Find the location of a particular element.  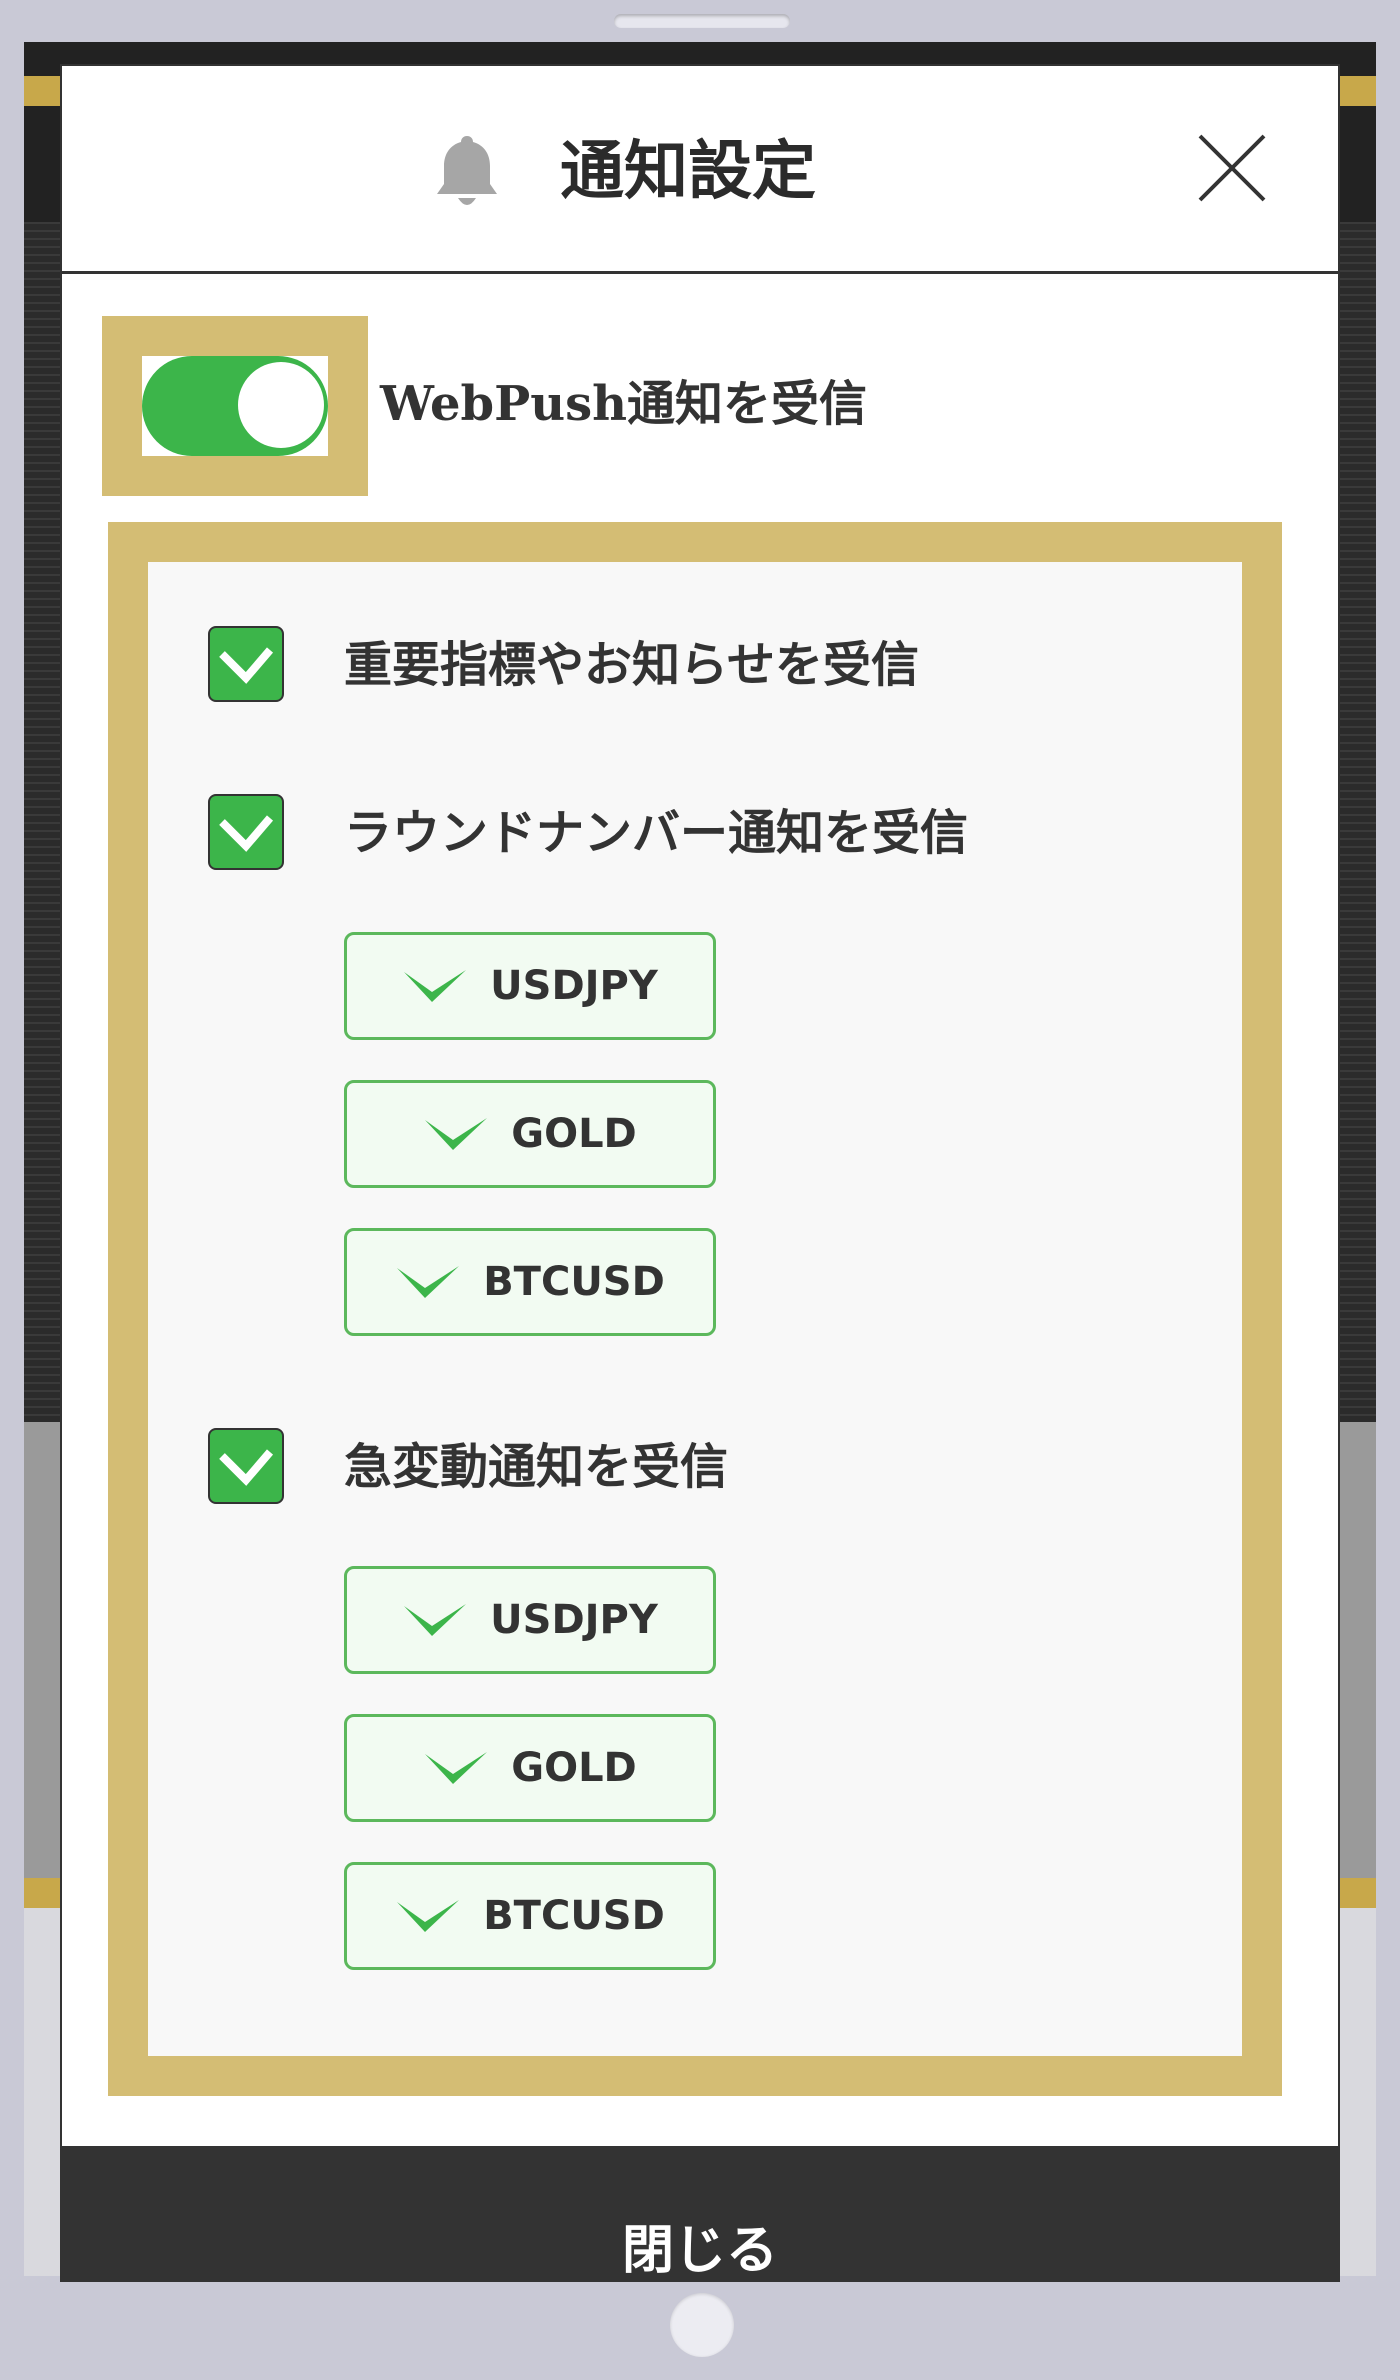

phone-speaker is located at coordinates (702, 21).